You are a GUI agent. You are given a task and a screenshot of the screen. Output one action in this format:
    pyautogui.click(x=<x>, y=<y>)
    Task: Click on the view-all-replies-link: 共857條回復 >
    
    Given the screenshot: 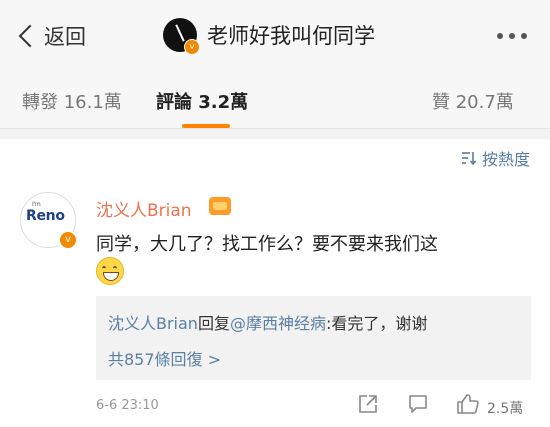 What is the action you would take?
    pyautogui.click(x=164, y=358)
    